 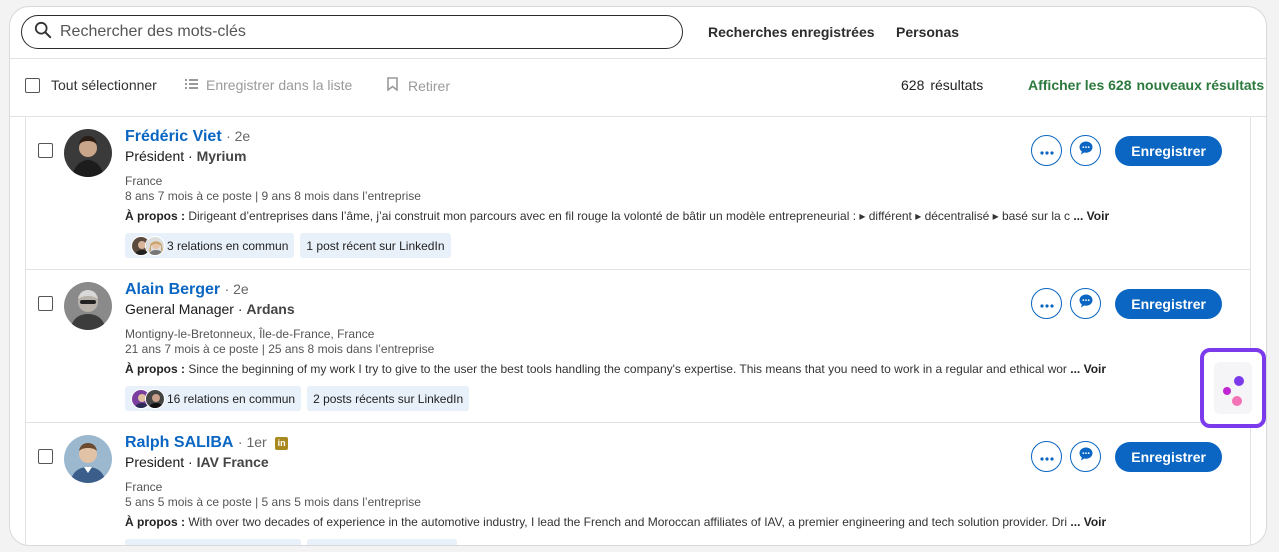 What do you see at coordinates (173, 136) in the screenshot?
I see `profile-name-link: Frédéric Viet` at bounding box center [173, 136].